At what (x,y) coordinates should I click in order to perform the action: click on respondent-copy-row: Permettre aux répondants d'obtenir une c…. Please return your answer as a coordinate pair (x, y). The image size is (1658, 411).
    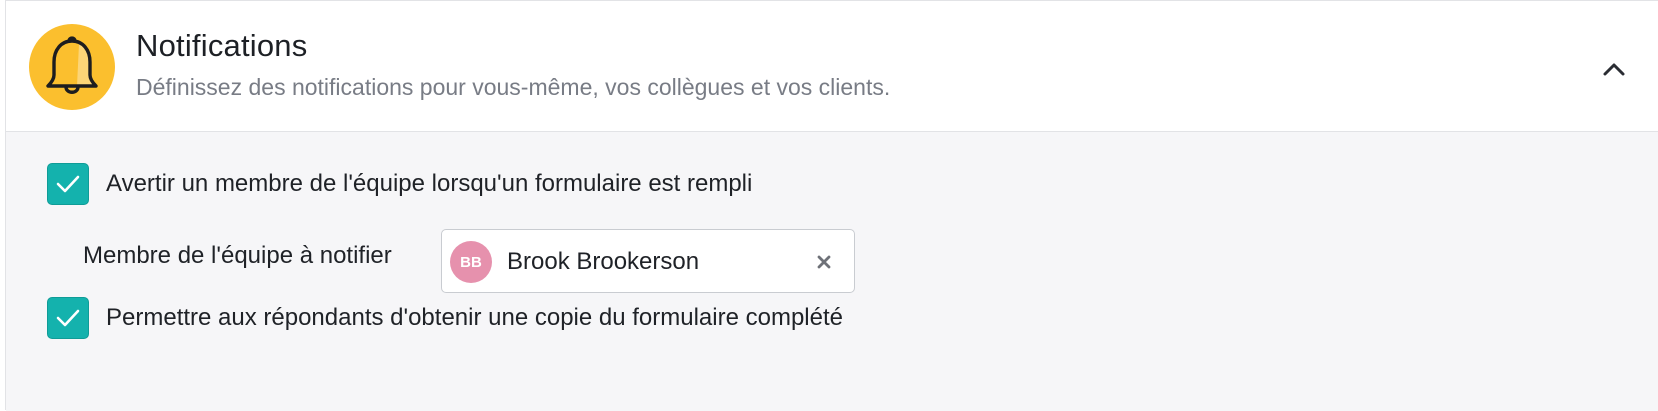
    Looking at the image, I should click on (445, 318).